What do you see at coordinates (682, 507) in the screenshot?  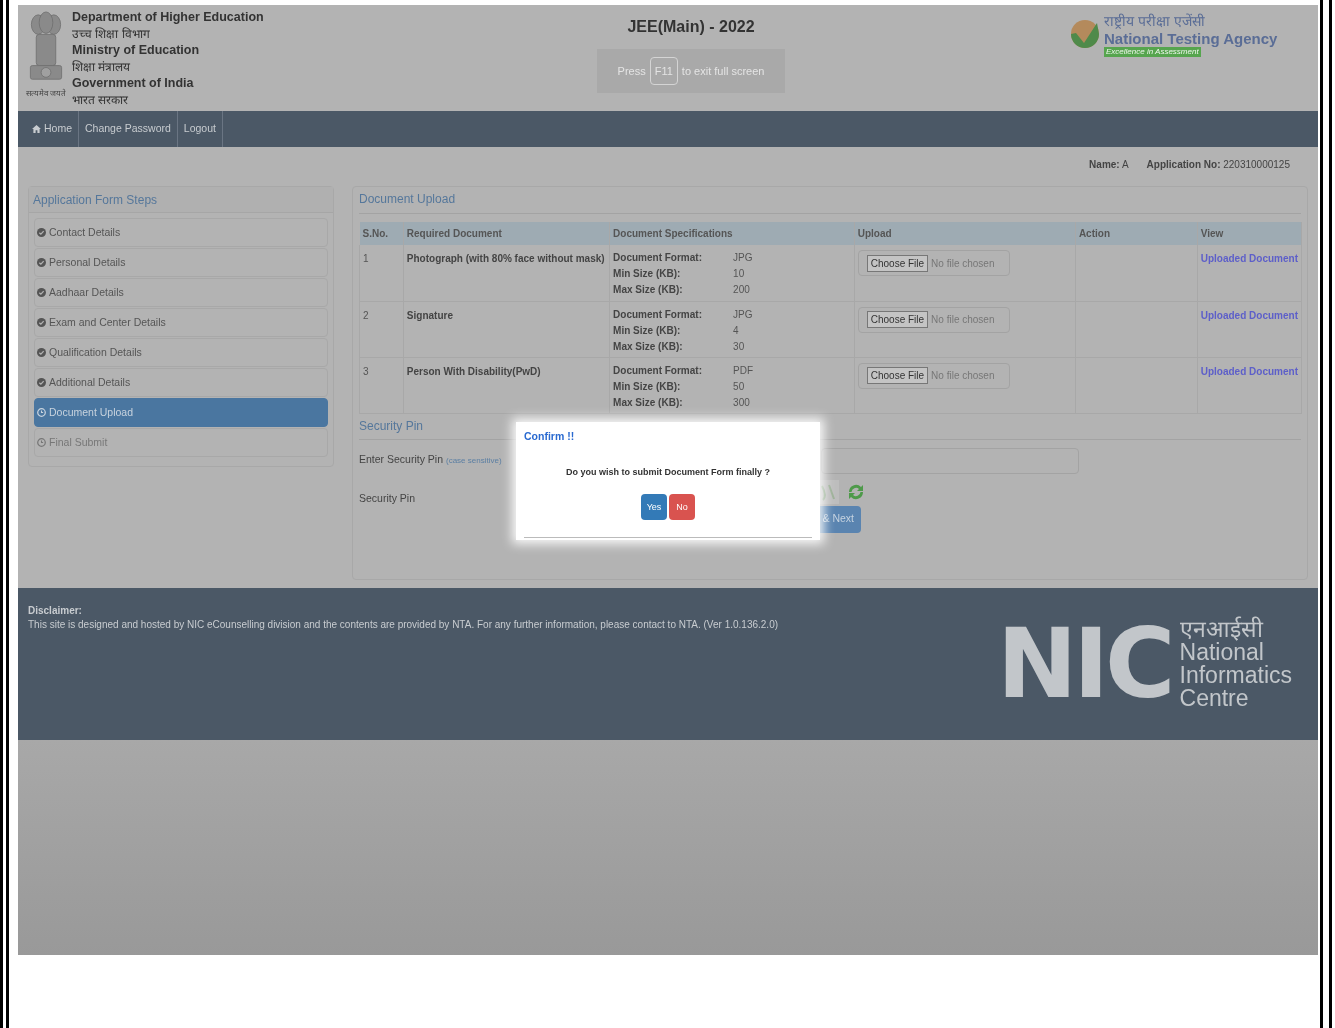 I see `no-button: No` at bounding box center [682, 507].